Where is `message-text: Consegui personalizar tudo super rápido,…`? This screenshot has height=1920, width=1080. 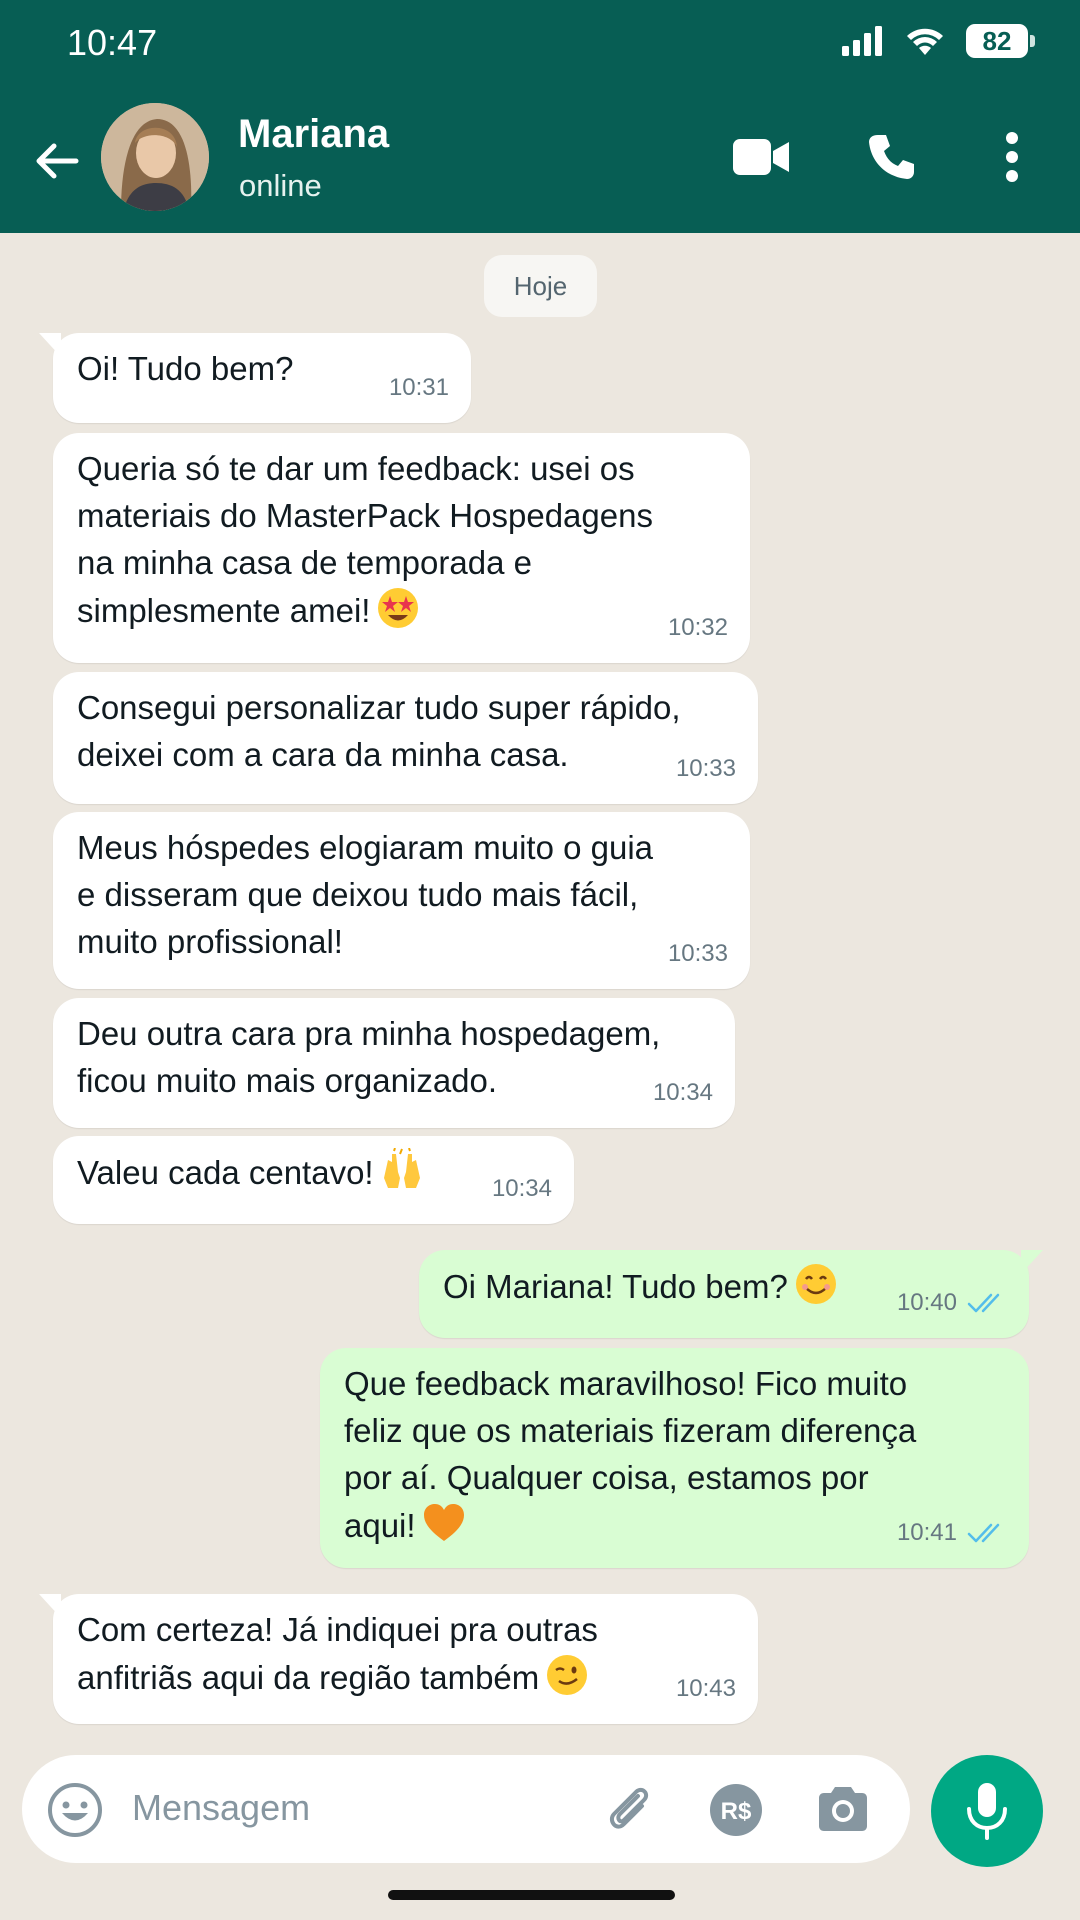
message-text: Consegui personalizar tudo super rápido,… is located at coordinates (379, 731).